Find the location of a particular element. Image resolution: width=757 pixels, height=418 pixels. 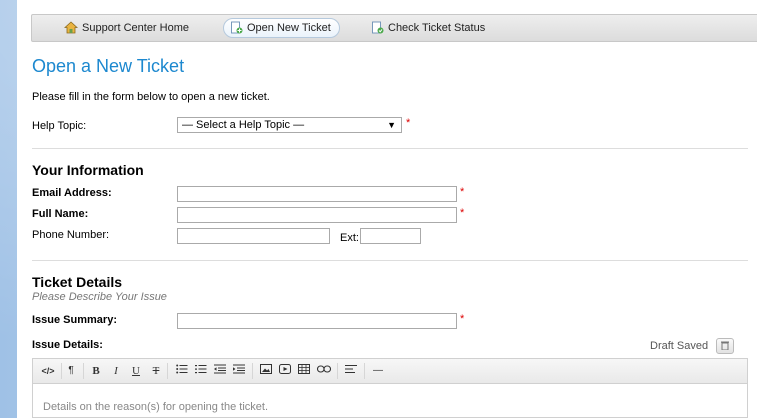

indent-button is located at coordinates (239, 371).